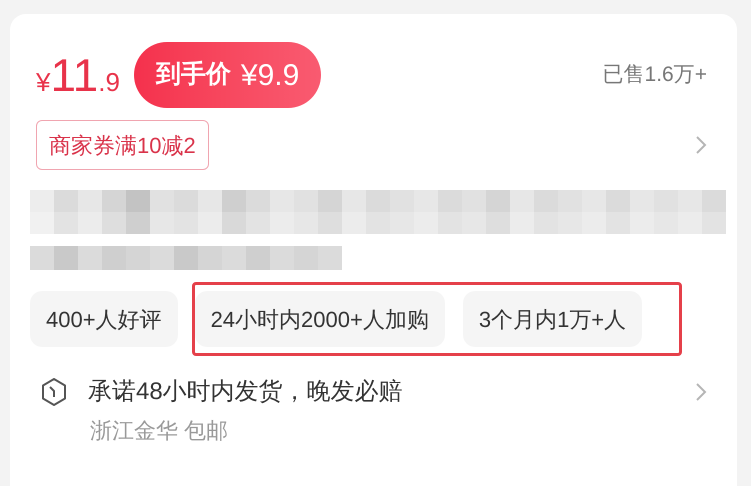 This screenshot has width=751, height=486. Describe the element at coordinates (54, 392) in the screenshot. I see `hexagon-icon` at that location.